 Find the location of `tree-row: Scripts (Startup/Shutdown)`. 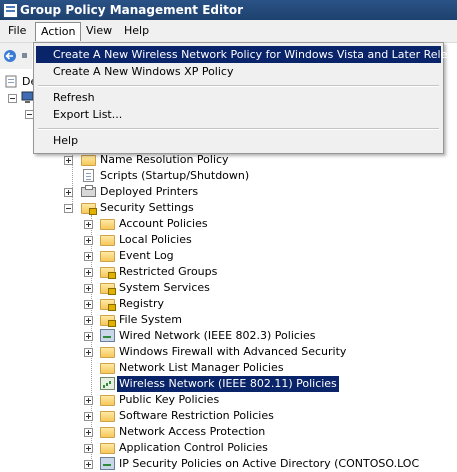

tree-row: Scripts (Startup/Shutdown) is located at coordinates (228, 176).